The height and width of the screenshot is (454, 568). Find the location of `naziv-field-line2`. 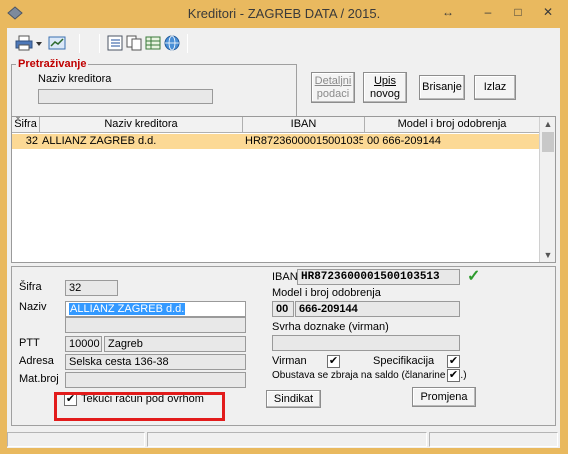

naziv-field-line2 is located at coordinates (155, 325).